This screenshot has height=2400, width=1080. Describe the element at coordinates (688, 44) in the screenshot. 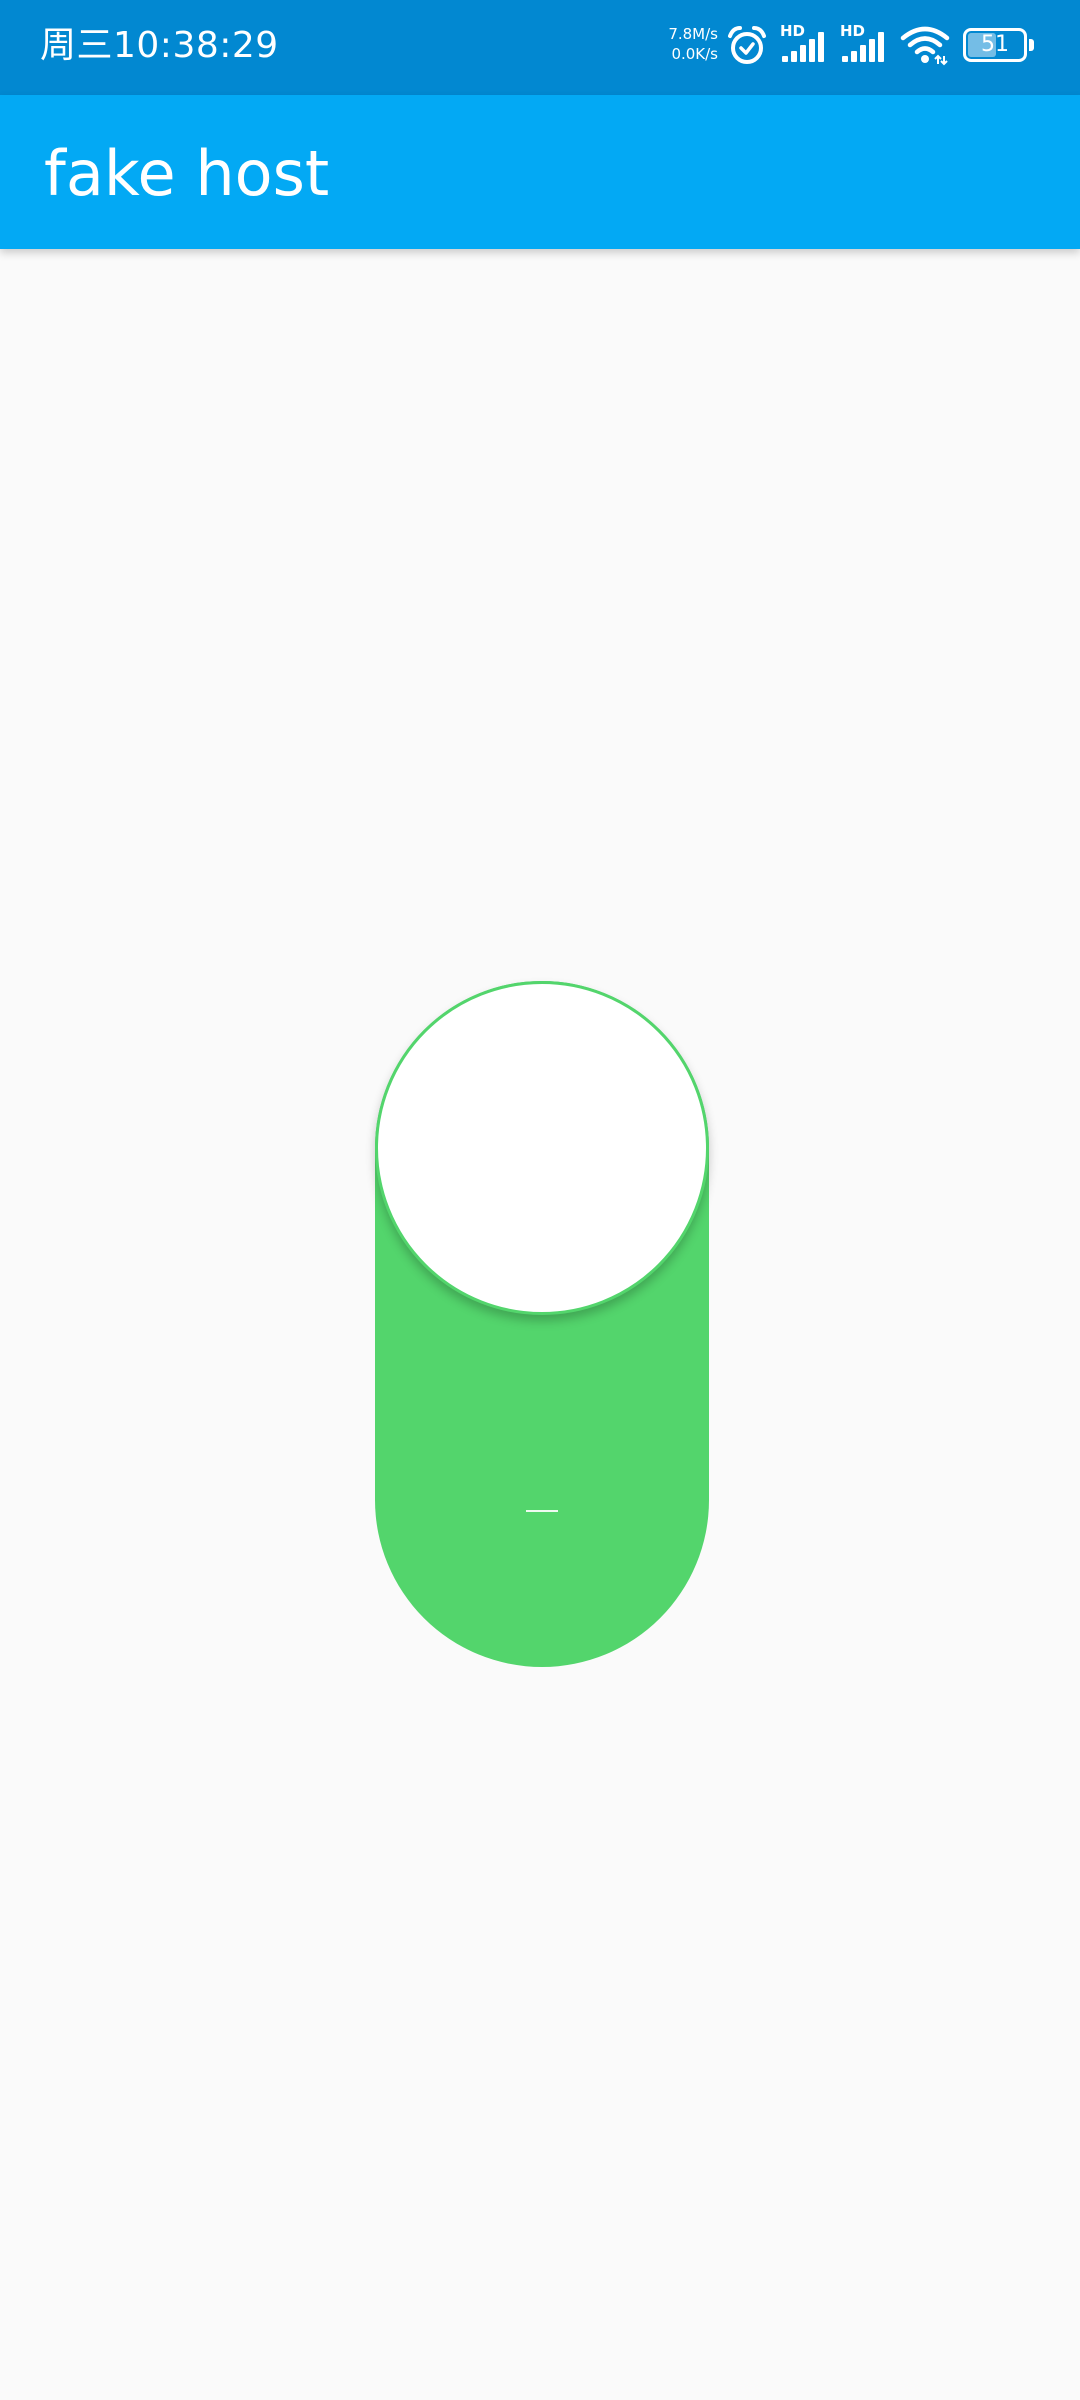

I see `network-speed: 7.8M/s 0.0K/s` at that location.